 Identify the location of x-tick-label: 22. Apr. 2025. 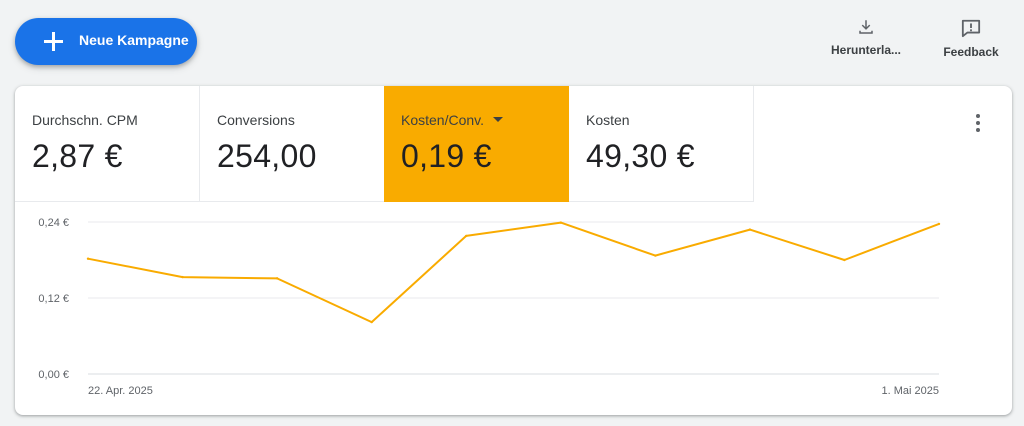
(120, 391).